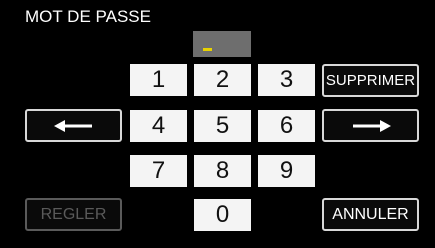 This screenshot has width=435, height=248. I want to click on input-cursor, so click(207, 49).